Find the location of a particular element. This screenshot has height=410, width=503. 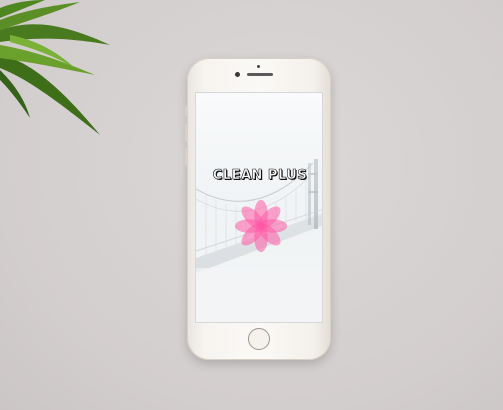

plant-leaves-decoration is located at coordinates (55, 67).